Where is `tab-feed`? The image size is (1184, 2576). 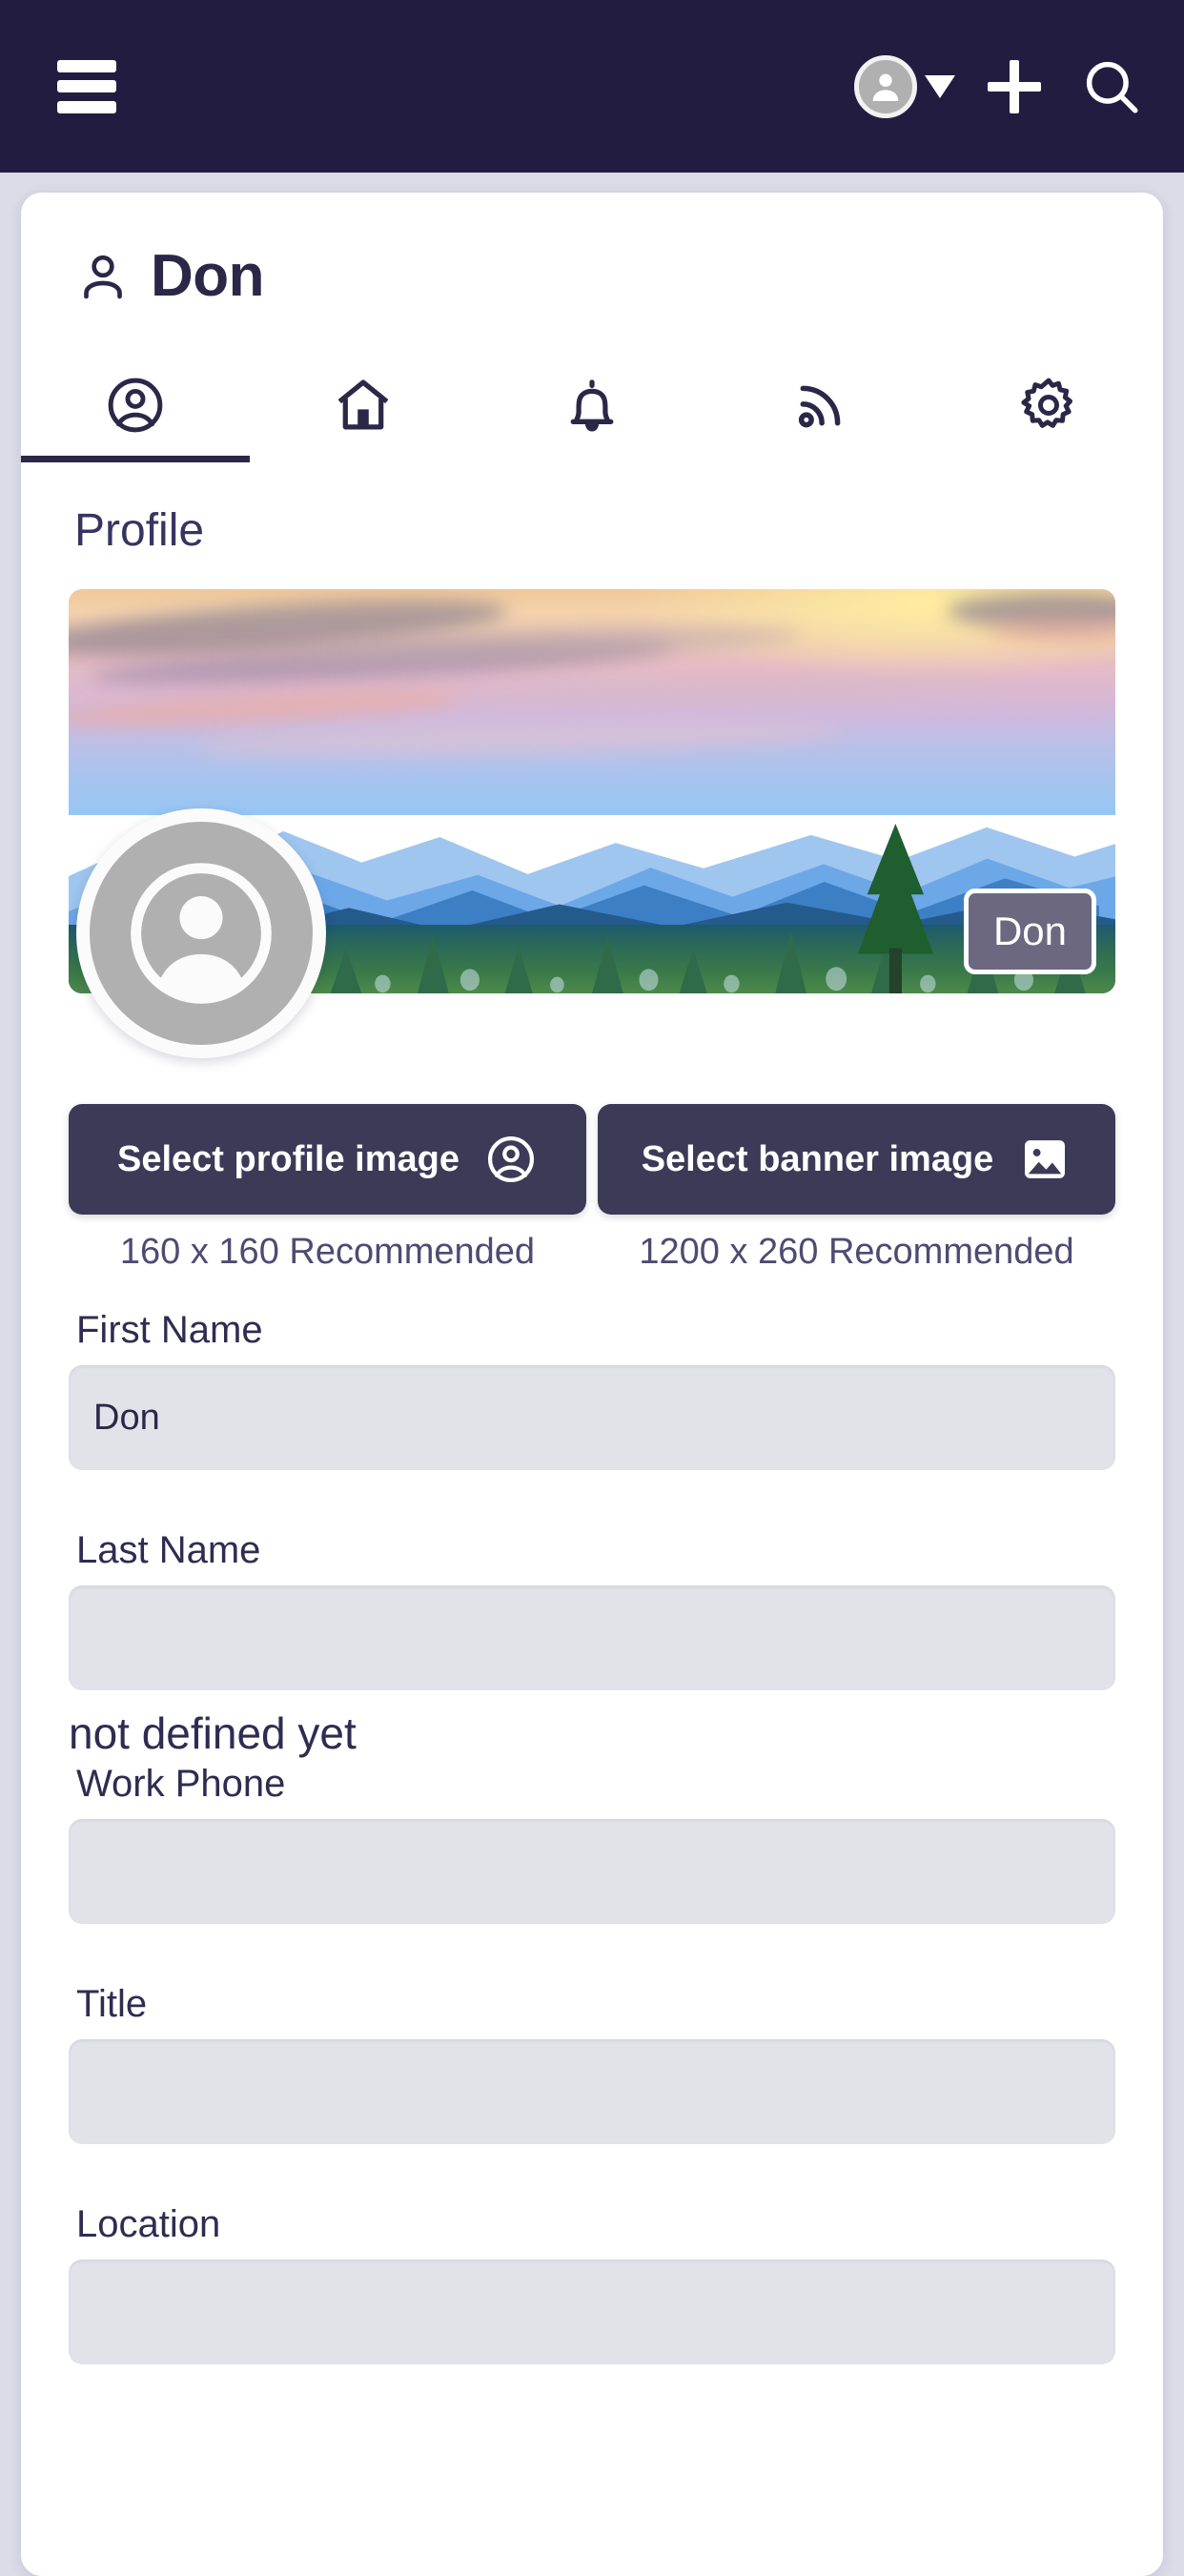 tab-feed is located at coordinates (820, 405).